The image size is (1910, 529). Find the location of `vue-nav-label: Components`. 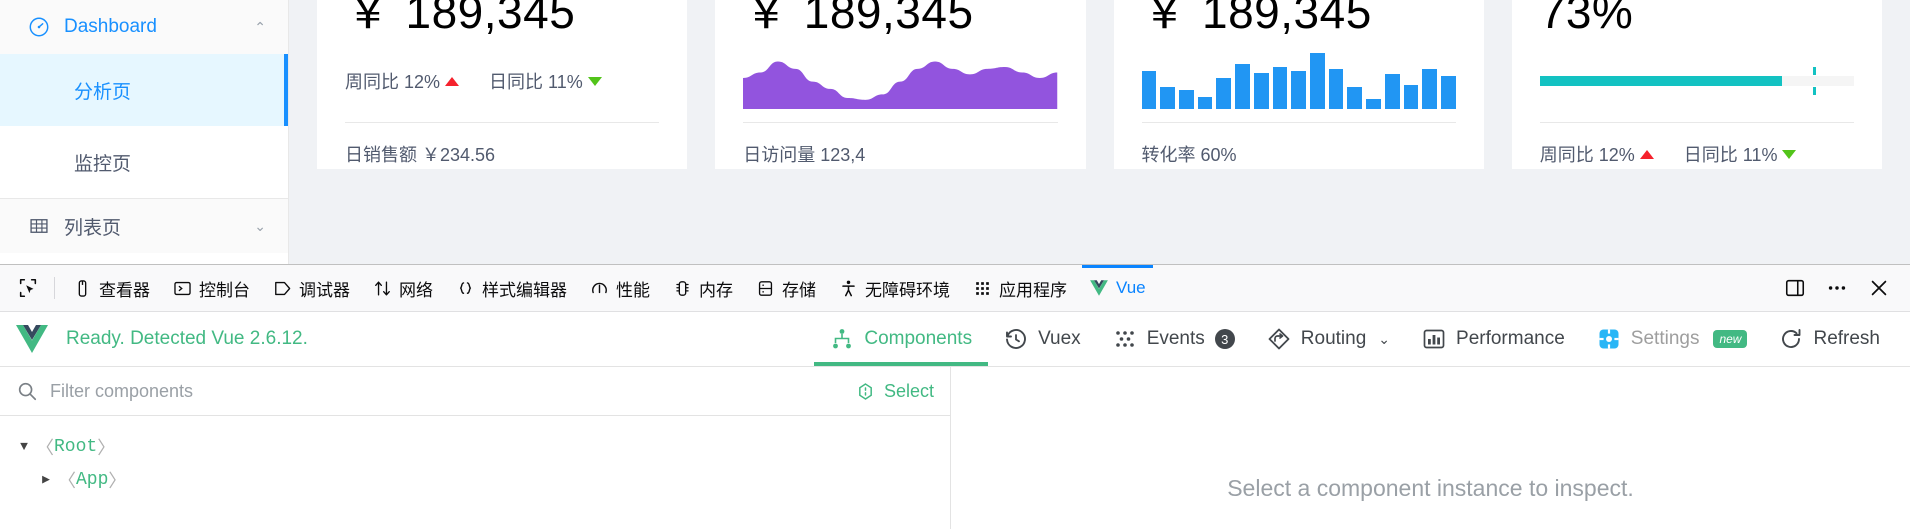

vue-nav-label: Components is located at coordinates (918, 338).